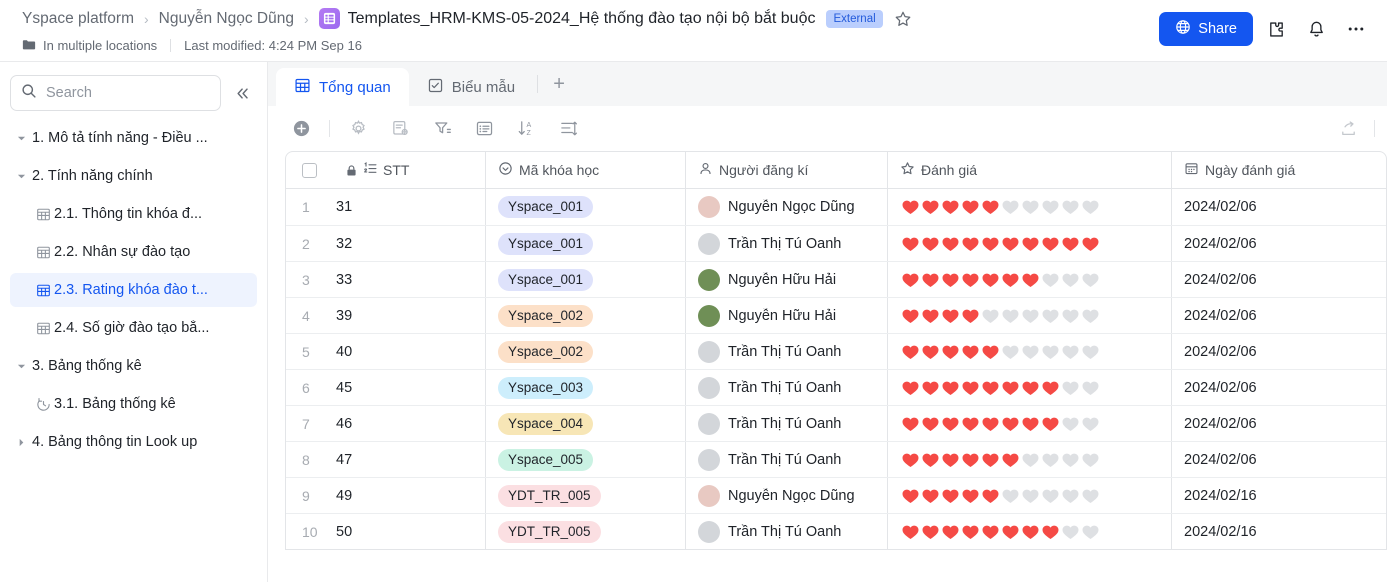  Describe the element at coordinates (484, 129) in the screenshot. I see `list-view-icon` at that location.